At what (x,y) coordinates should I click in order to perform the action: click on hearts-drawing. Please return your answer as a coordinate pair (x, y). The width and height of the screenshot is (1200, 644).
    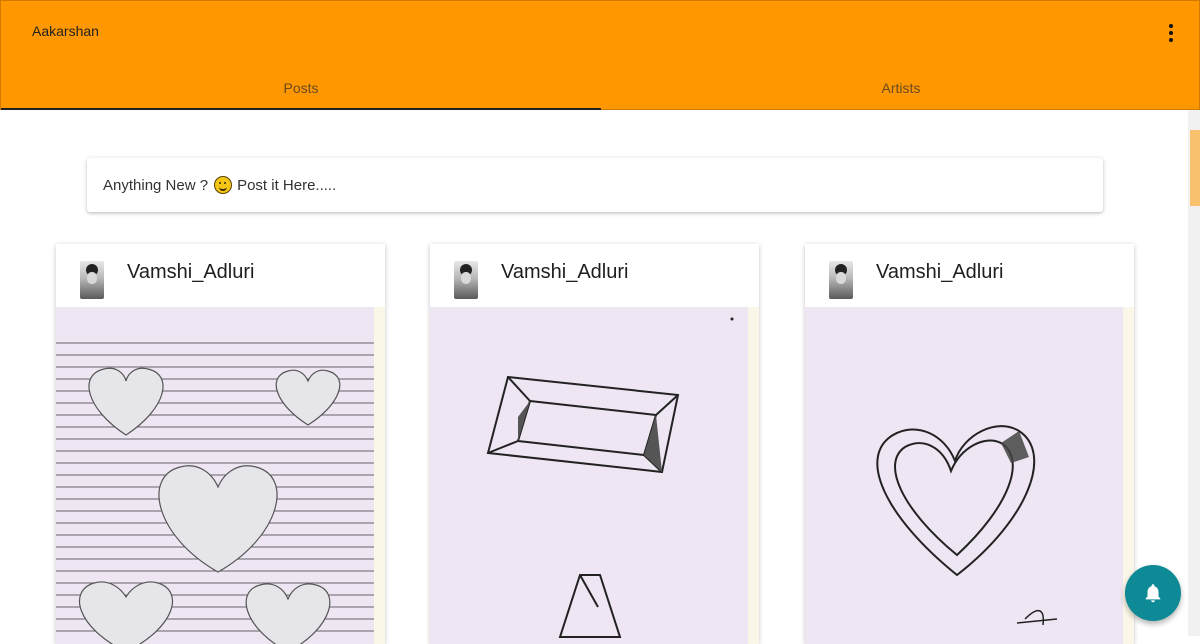
    Looking at the image, I should click on (215, 493).